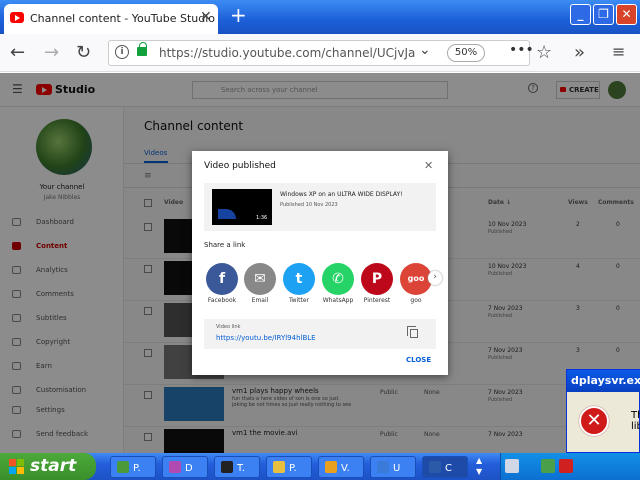 This screenshot has height=480, width=640. Describe the element at coordinates (466, 53) in the screenshot. I see `zoom-level-badge: 50%` at that location.